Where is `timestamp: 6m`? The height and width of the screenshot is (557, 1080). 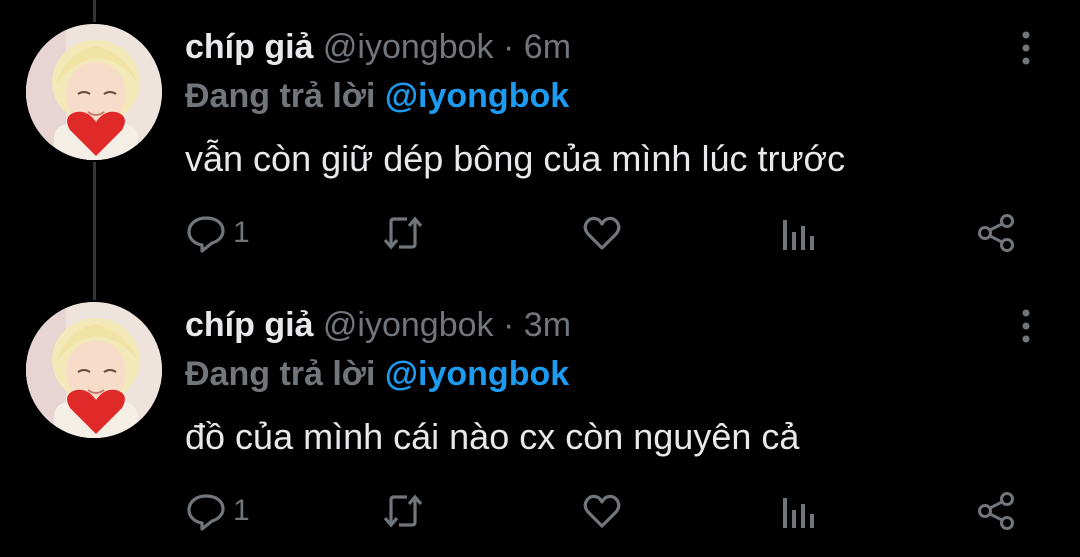 timestamp: 6m is located at coordinates (547, 47).